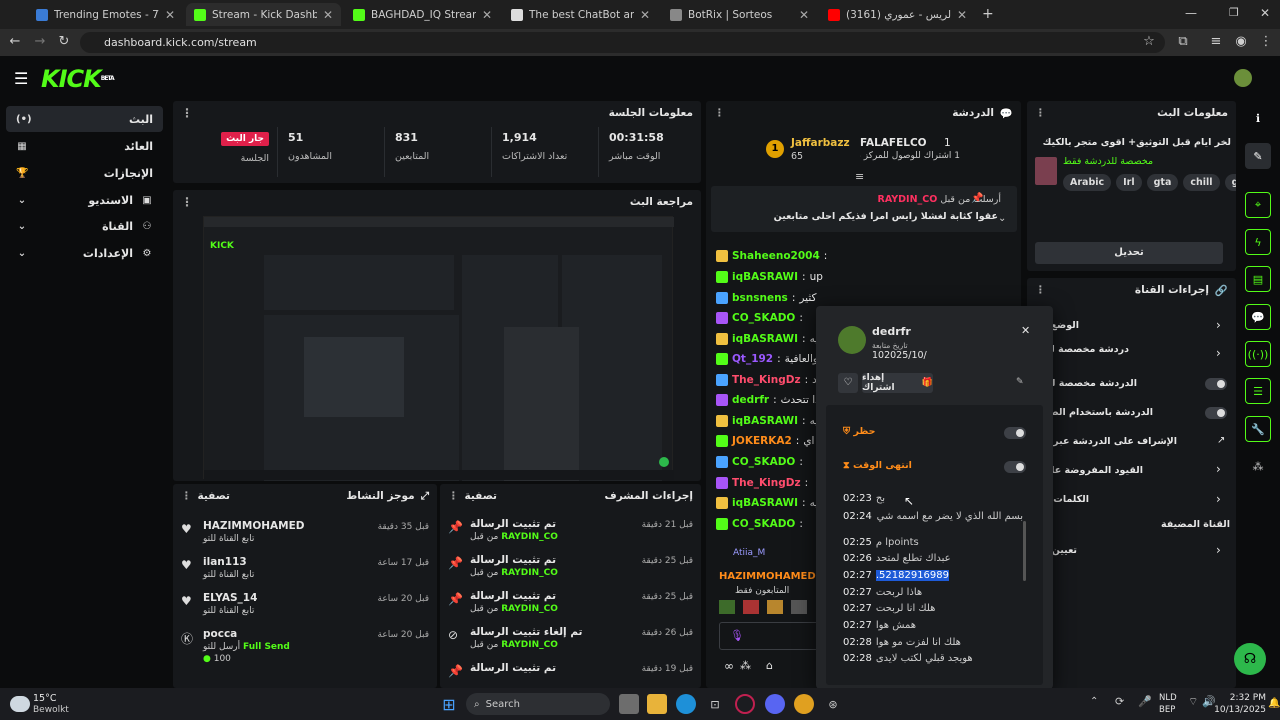 The height and width of the screenshot is (720, 1280). Describe the element at coordinates (1129, 182) in the screenshot. I see `tag: Irl` at that location.